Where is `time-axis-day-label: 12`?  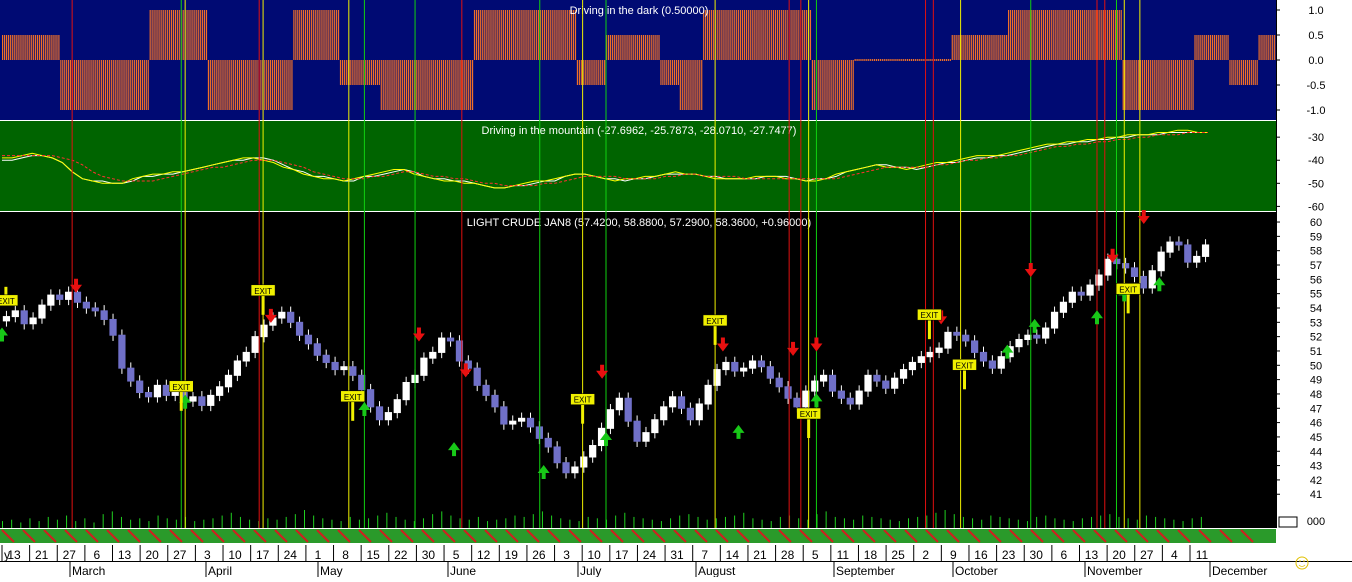 time-axis-day-label: 12 is located at coordinates (484, 555).